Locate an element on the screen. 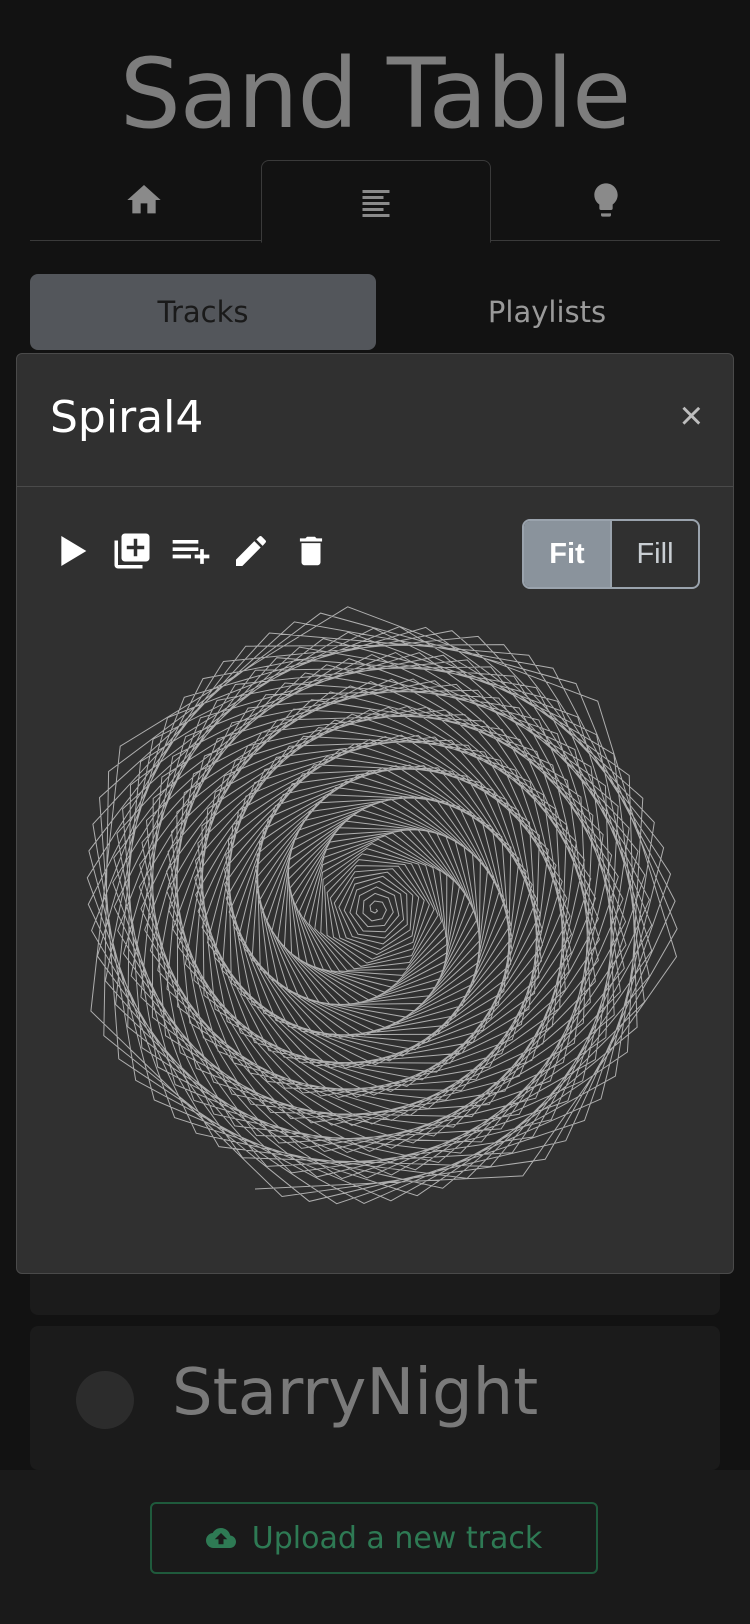 The width and height of the screenshot is (750, 1624). track-card: StarryNight is located at coordinates (375, 1398).